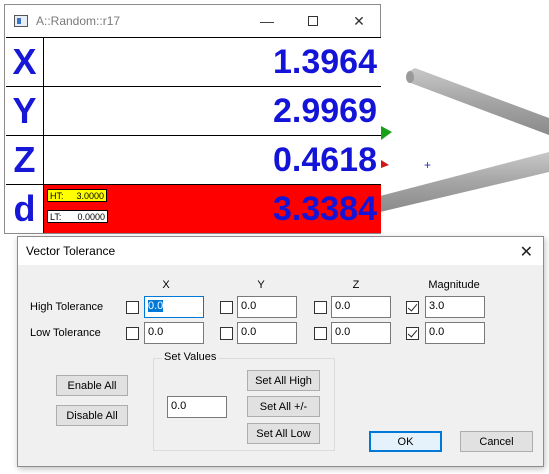 This screenshot has height=474, width=549. I want to click on axis-value-y: 2.9969, so click(325, 110).